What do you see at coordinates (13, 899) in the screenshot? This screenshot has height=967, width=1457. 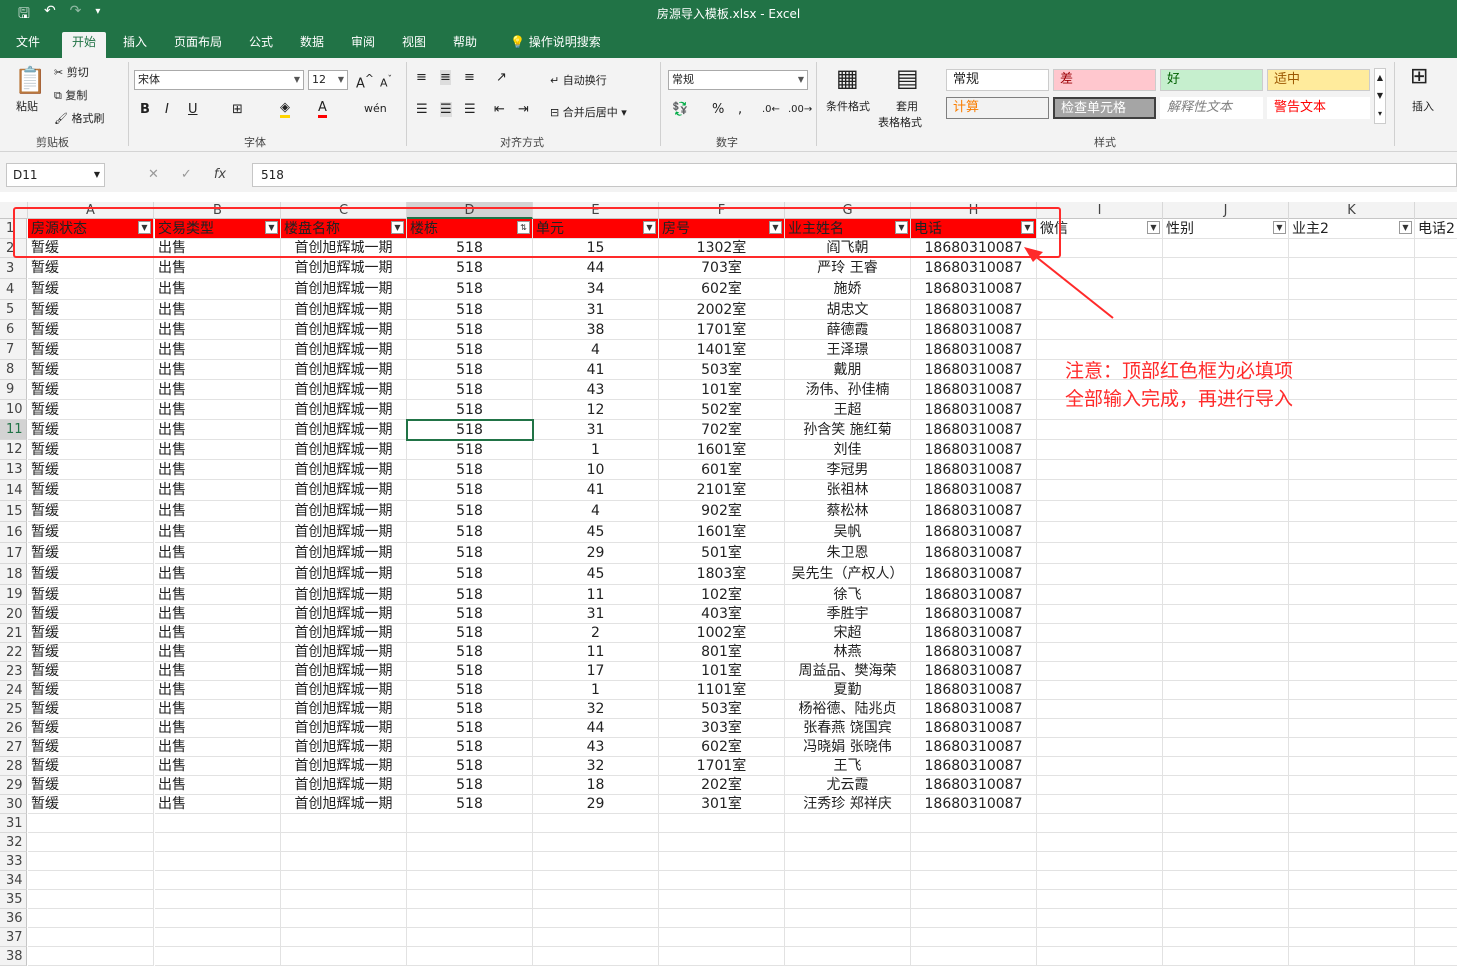 I see `row-header: 35` at bounding box center [13, 899].